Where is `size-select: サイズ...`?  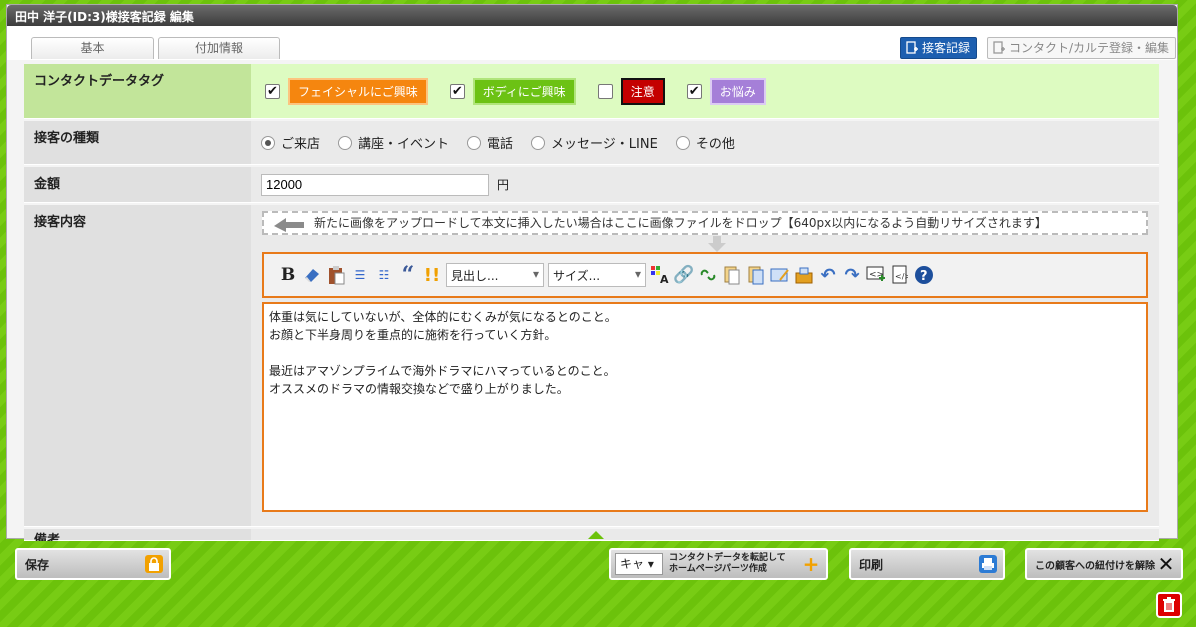 size-select: サイズ... is located at coordinates (597, 275).